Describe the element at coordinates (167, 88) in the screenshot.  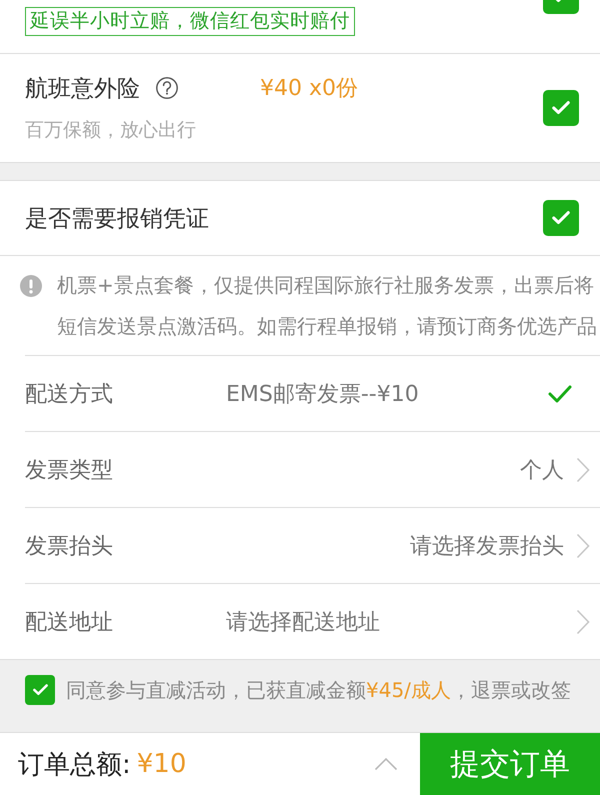
I see `help-icon` at that location.